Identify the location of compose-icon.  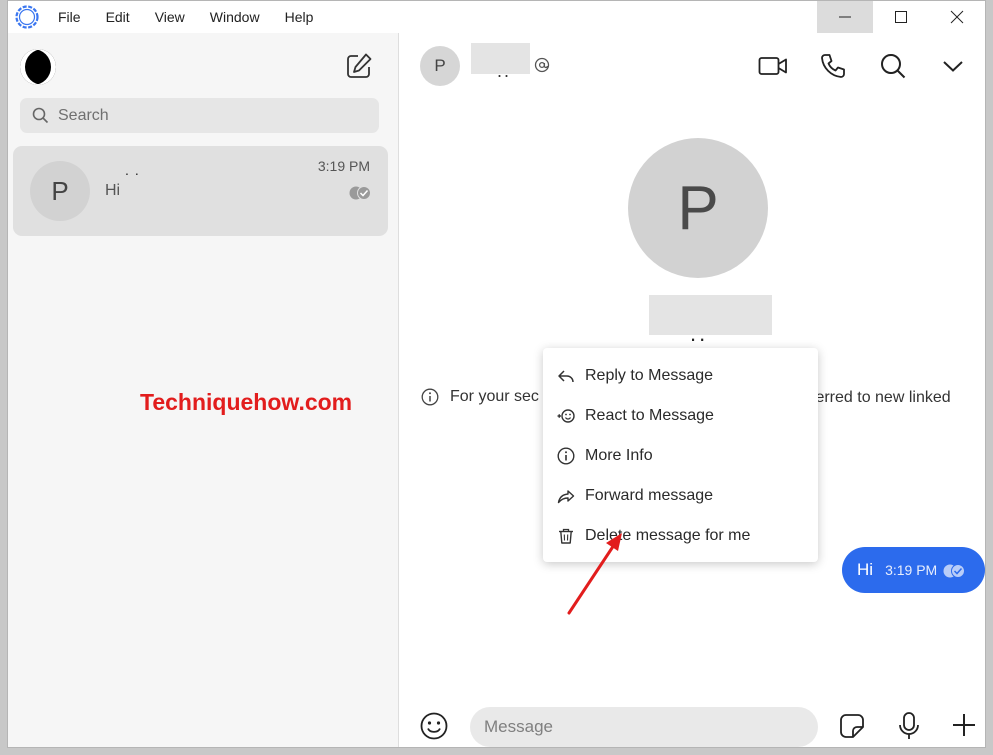
(359, 65).